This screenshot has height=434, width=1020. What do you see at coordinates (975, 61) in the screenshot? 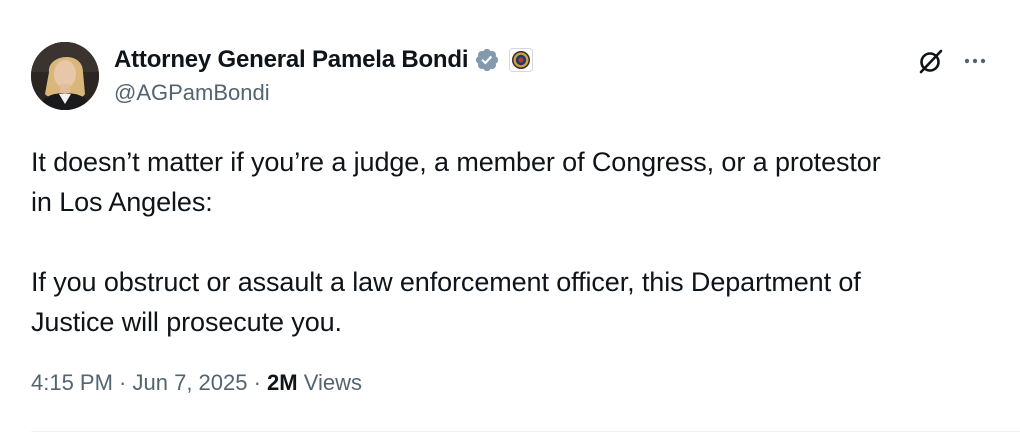
I see `more-horizontal-icon` at bounding box center [975, 61].